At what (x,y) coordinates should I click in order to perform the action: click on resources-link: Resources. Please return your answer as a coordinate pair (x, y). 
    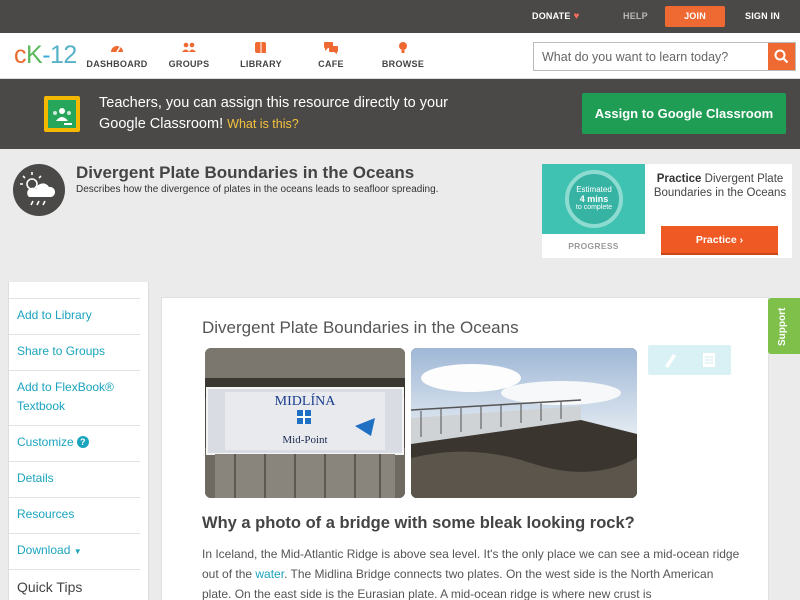
    Looking at the image, I should click on (82, 514).